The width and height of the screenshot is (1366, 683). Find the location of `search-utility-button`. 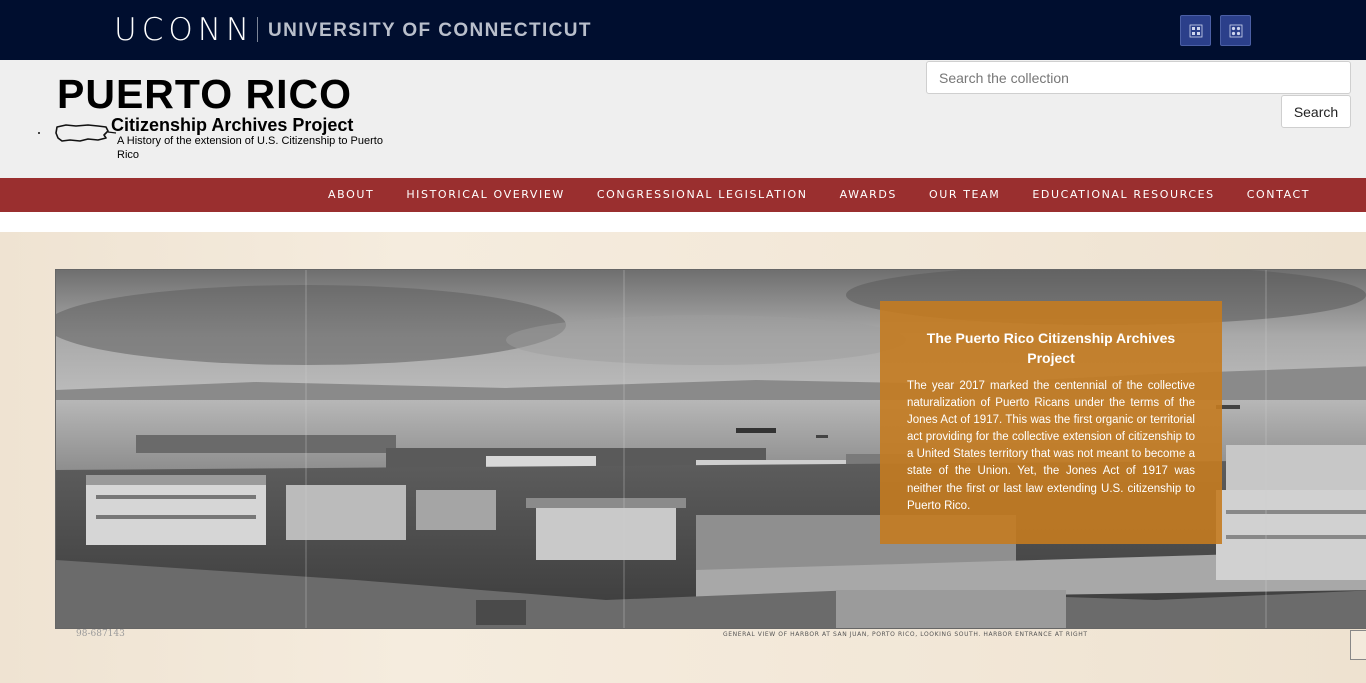

search-utility-button is located at coordinates (1195, 30).